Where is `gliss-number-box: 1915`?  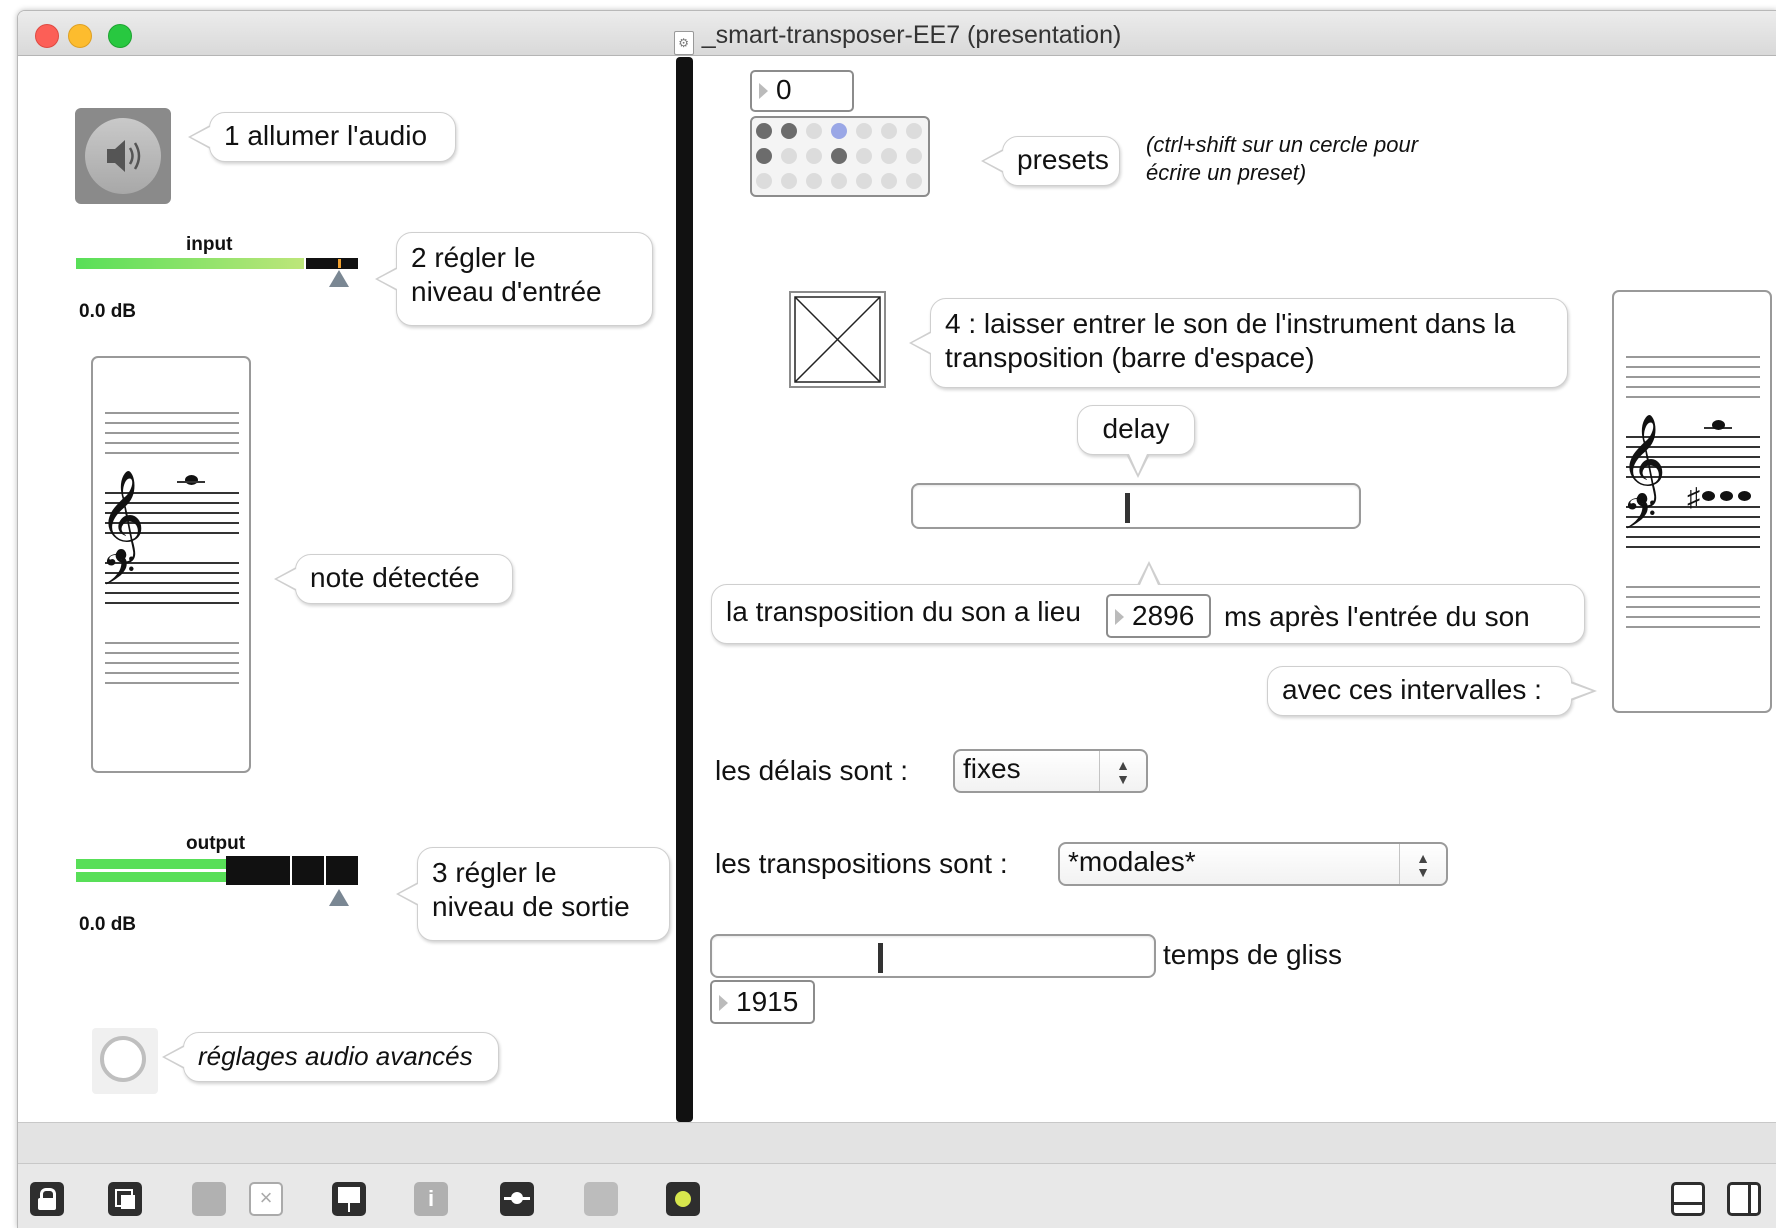 gliss-number-box: 1915 is located at coordinates (762, 1002).